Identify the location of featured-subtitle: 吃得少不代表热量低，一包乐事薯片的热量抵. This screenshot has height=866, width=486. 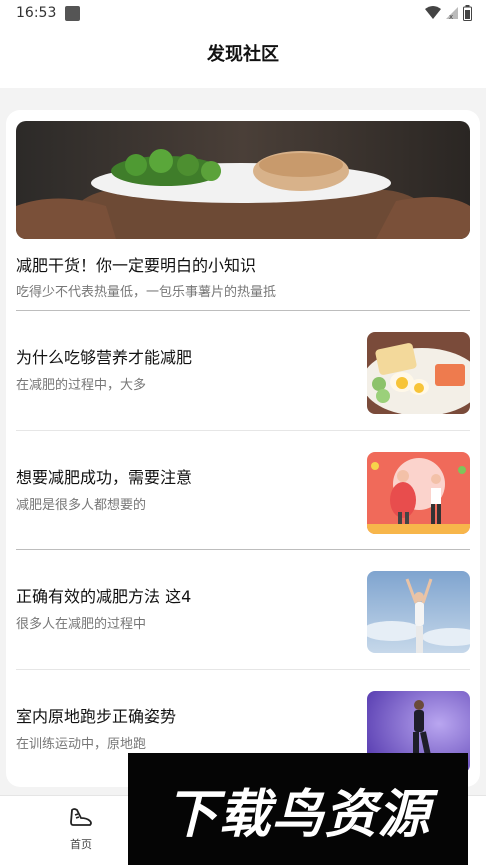
(146, 292).